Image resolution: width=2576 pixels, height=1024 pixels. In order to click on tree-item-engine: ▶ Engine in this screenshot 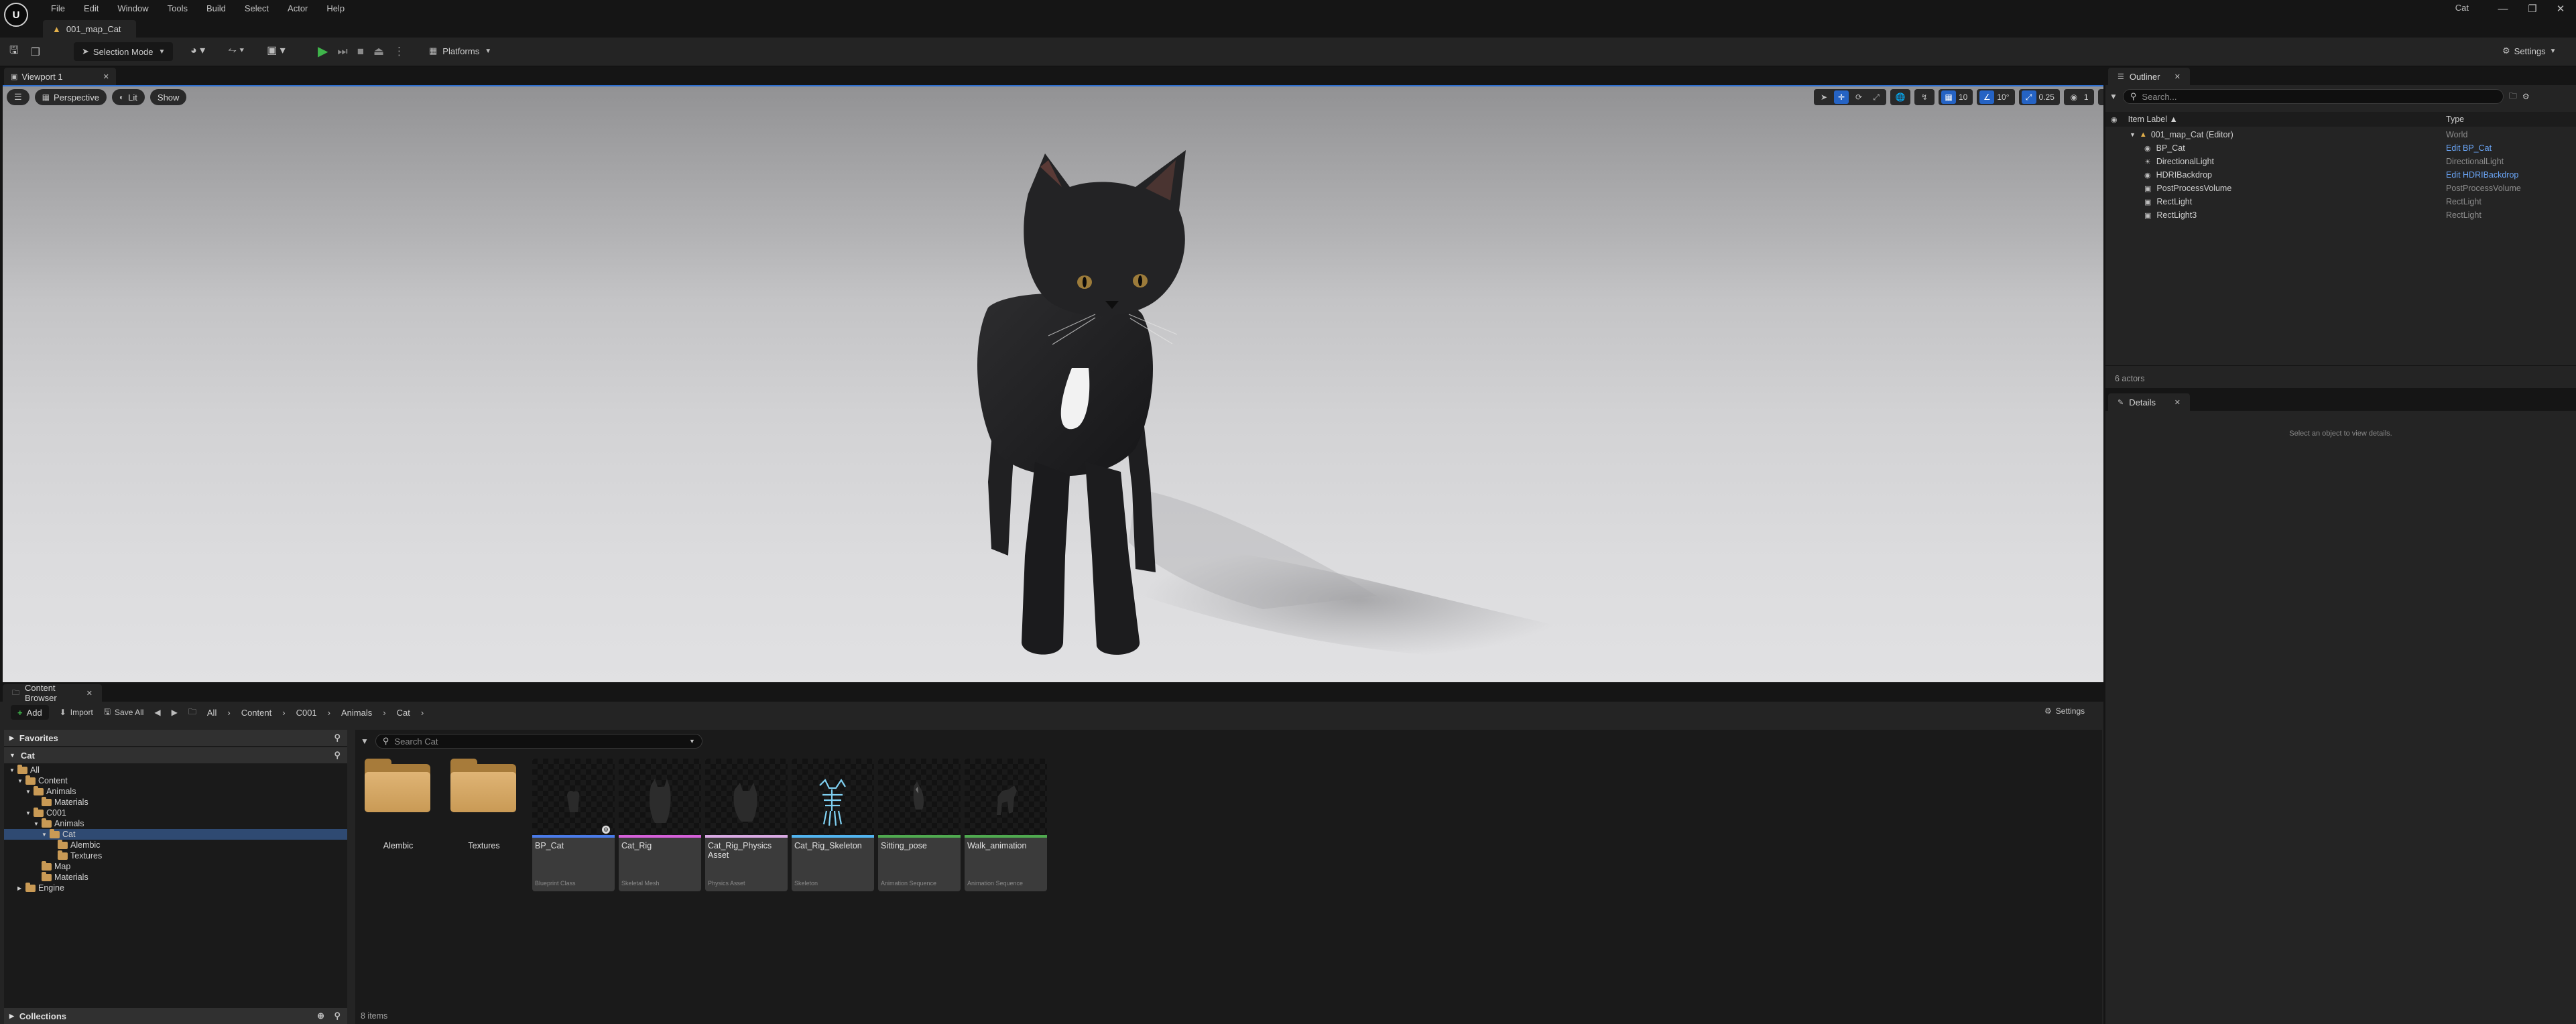, I will do `click(175, 887)`.